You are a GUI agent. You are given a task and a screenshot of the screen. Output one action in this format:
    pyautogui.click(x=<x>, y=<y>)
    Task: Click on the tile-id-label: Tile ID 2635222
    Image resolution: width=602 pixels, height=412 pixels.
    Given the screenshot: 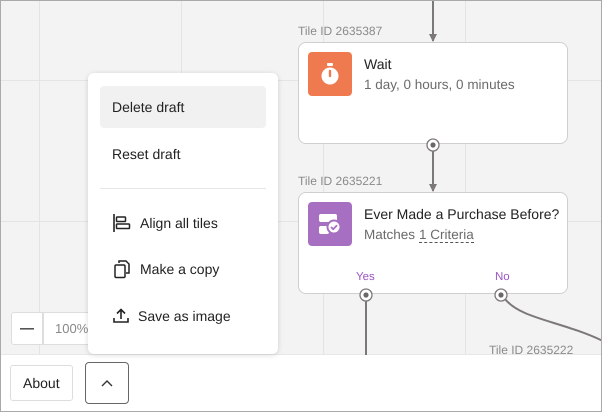 What is the action you would take?
    pyautogui.click(x=531, y=350)
    